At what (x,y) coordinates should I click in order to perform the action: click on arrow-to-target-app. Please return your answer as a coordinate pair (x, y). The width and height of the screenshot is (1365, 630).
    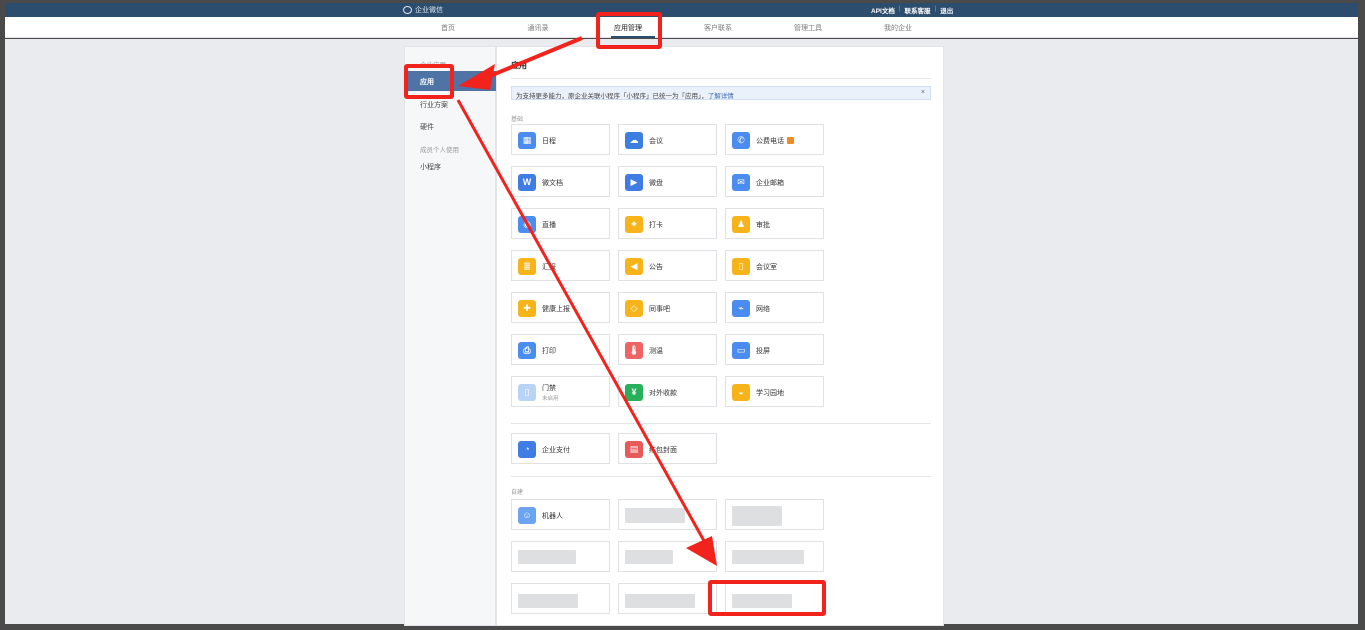
    Looking at the image, I should click on (583, 324).